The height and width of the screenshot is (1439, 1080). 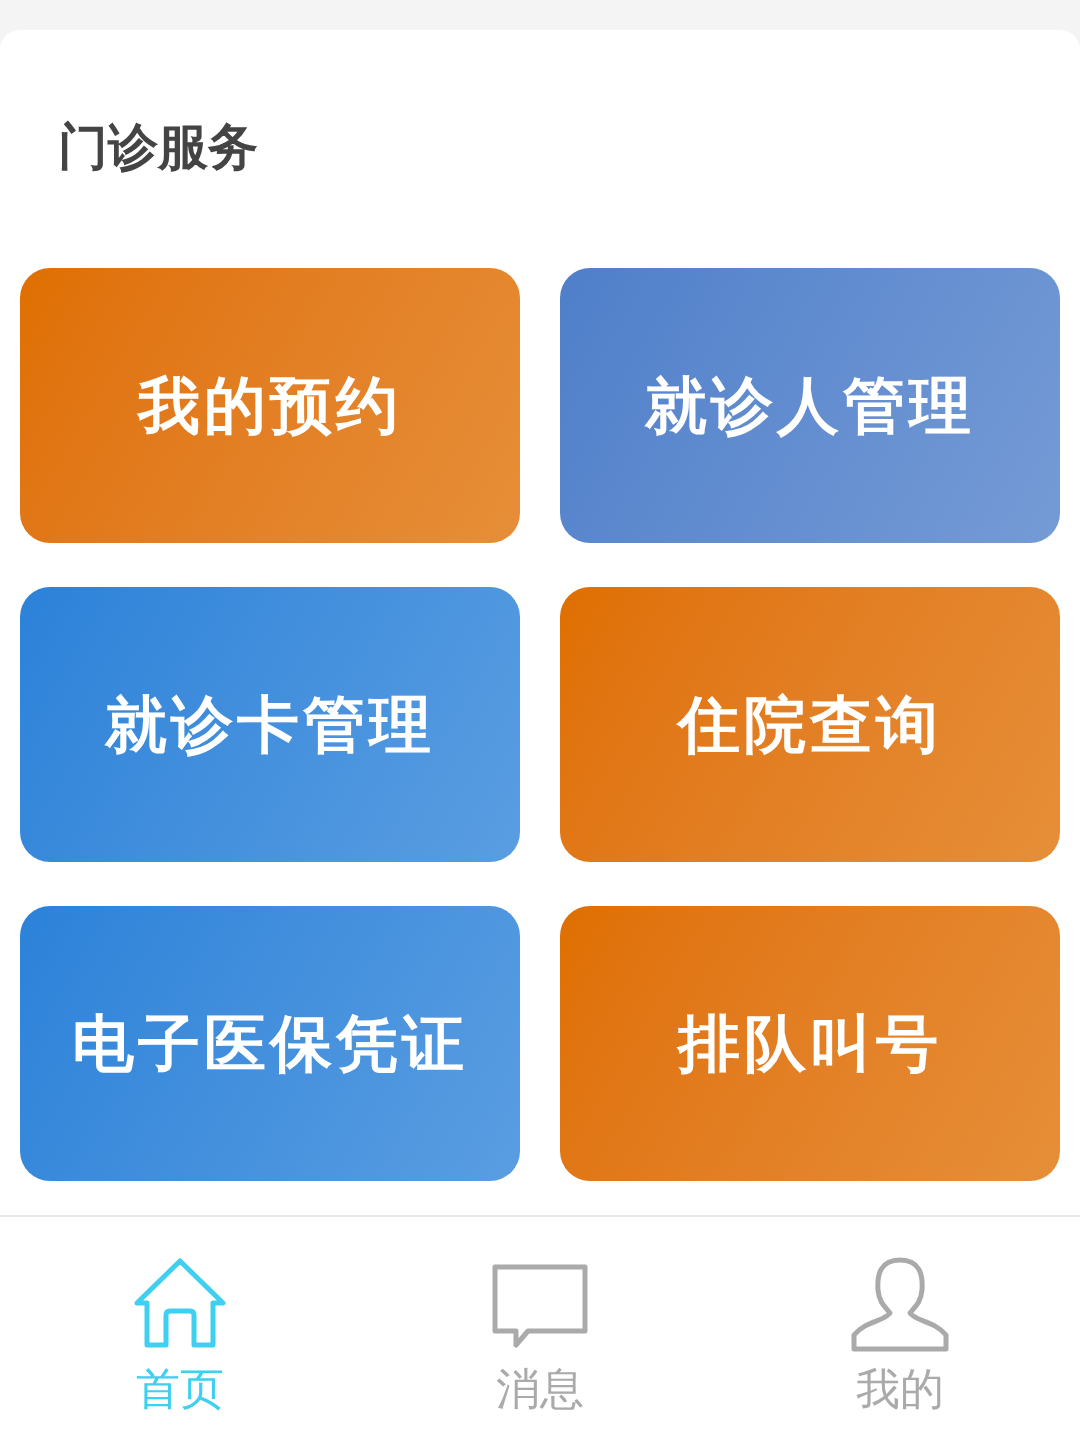 I want to click on tab-item: 我的, so click(x=900, y=1328).